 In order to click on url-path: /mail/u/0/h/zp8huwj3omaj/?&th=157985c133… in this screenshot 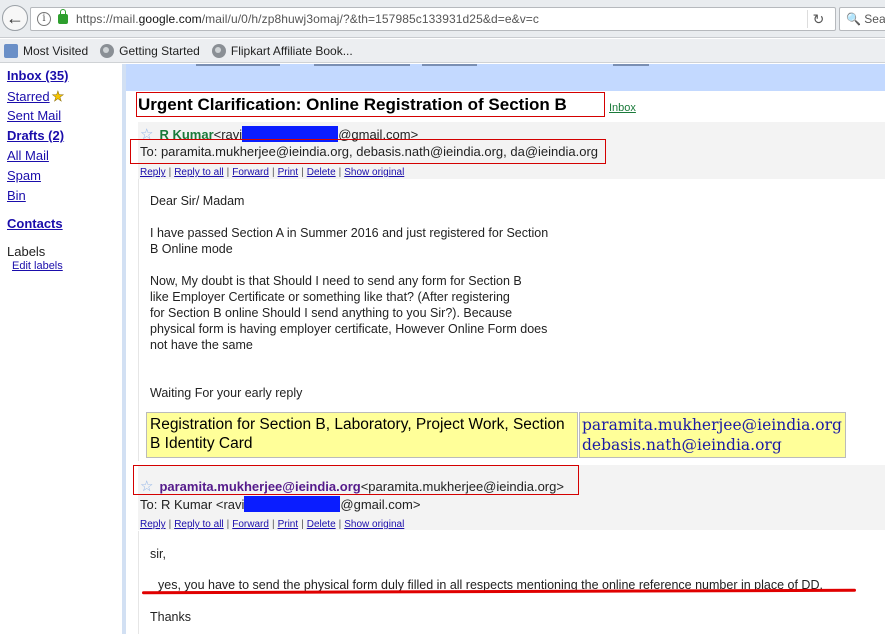, I will do `click(370, 19)`.